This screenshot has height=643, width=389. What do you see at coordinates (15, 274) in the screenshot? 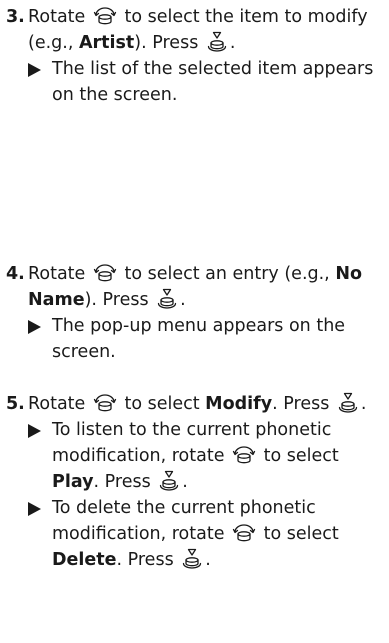
I see `step-number: 4.` at bounding box center [15, 274].